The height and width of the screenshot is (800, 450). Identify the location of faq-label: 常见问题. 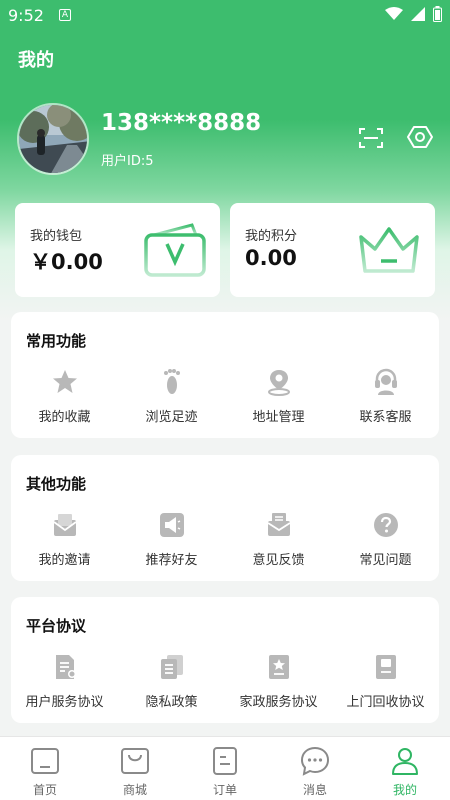
(385, 560).